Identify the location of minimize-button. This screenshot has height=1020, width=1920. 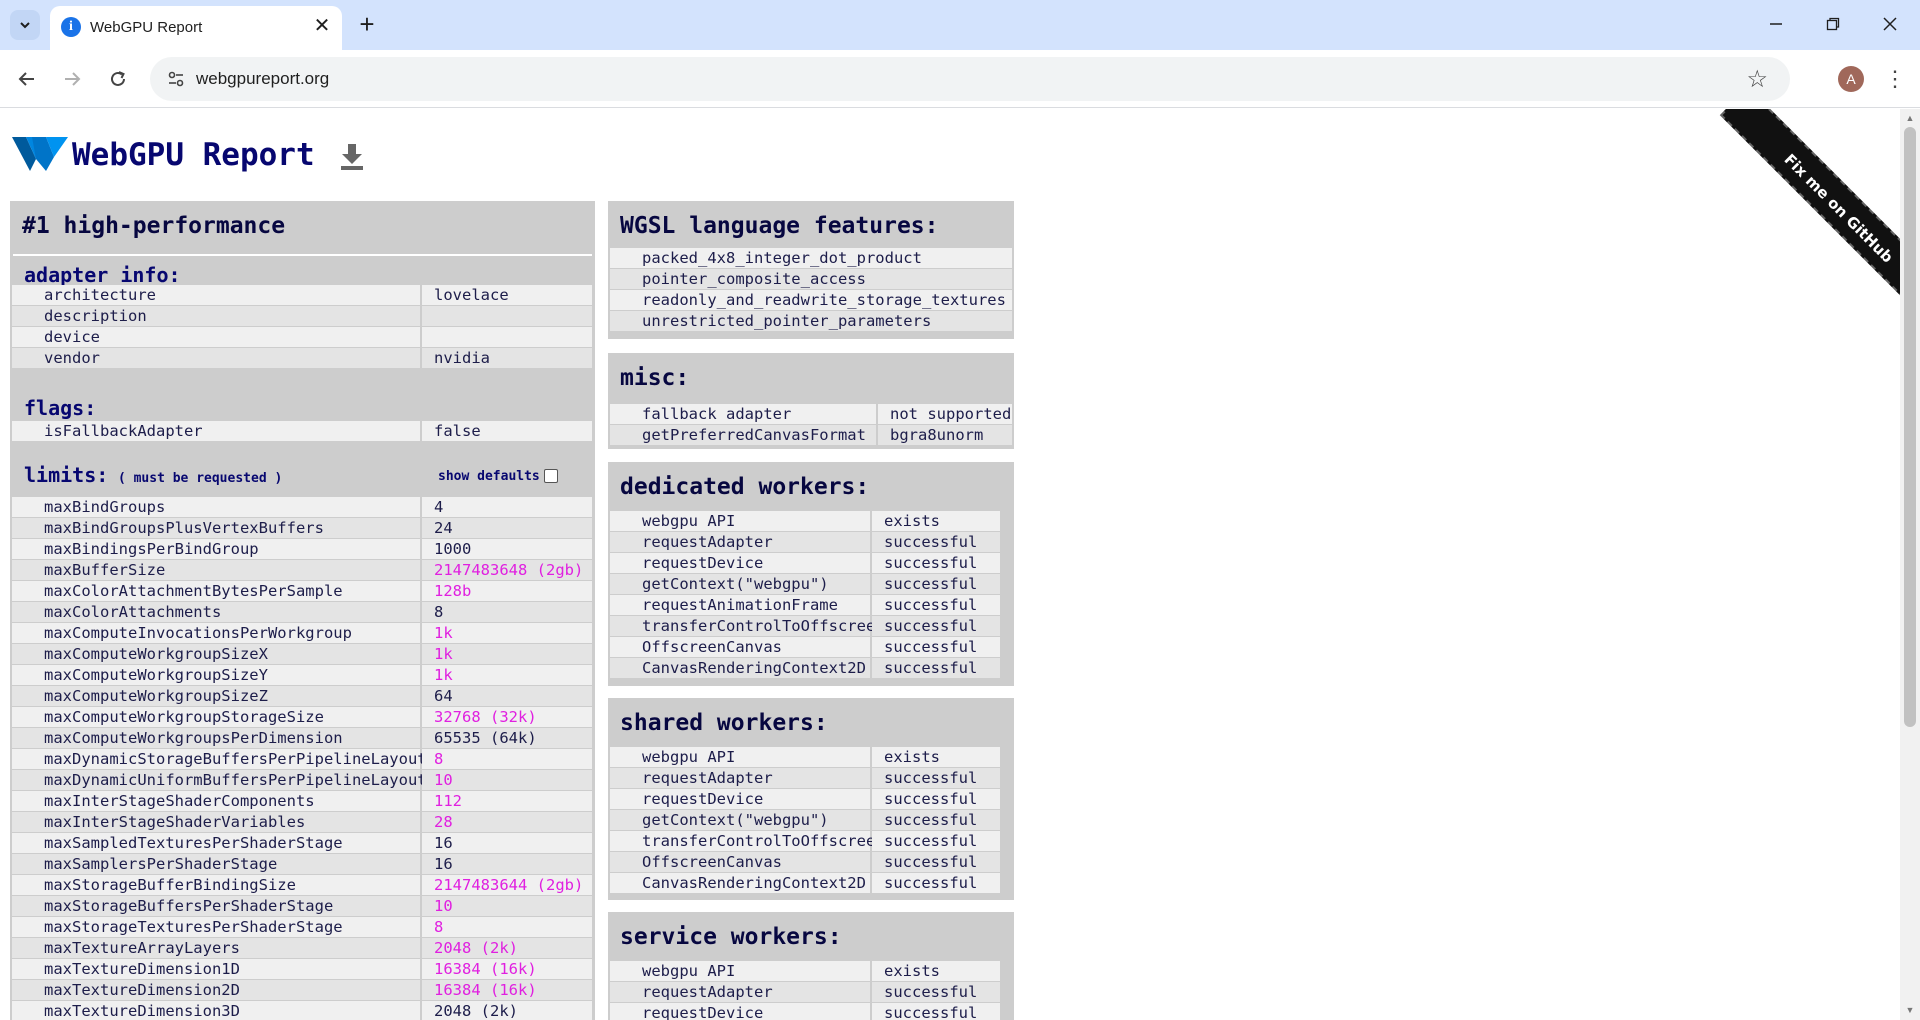
(1776, 24).